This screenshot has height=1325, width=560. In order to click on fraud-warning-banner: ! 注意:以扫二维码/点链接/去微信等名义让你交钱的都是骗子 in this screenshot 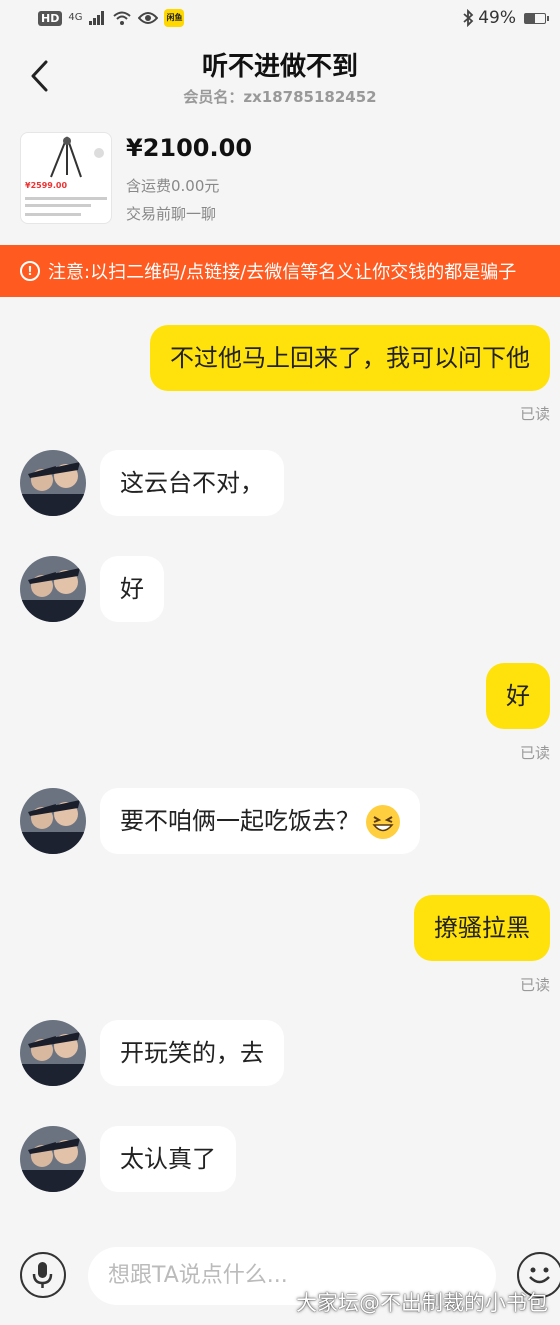, I will do `click(280, 271)`.